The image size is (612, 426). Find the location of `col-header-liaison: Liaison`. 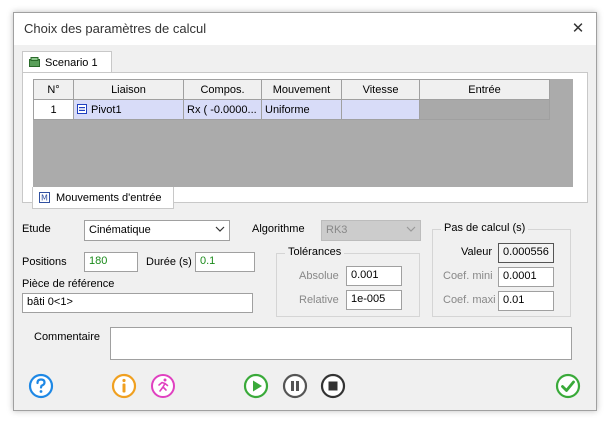

col-header-liaison: Liaison is located at coordinates (128, 89).